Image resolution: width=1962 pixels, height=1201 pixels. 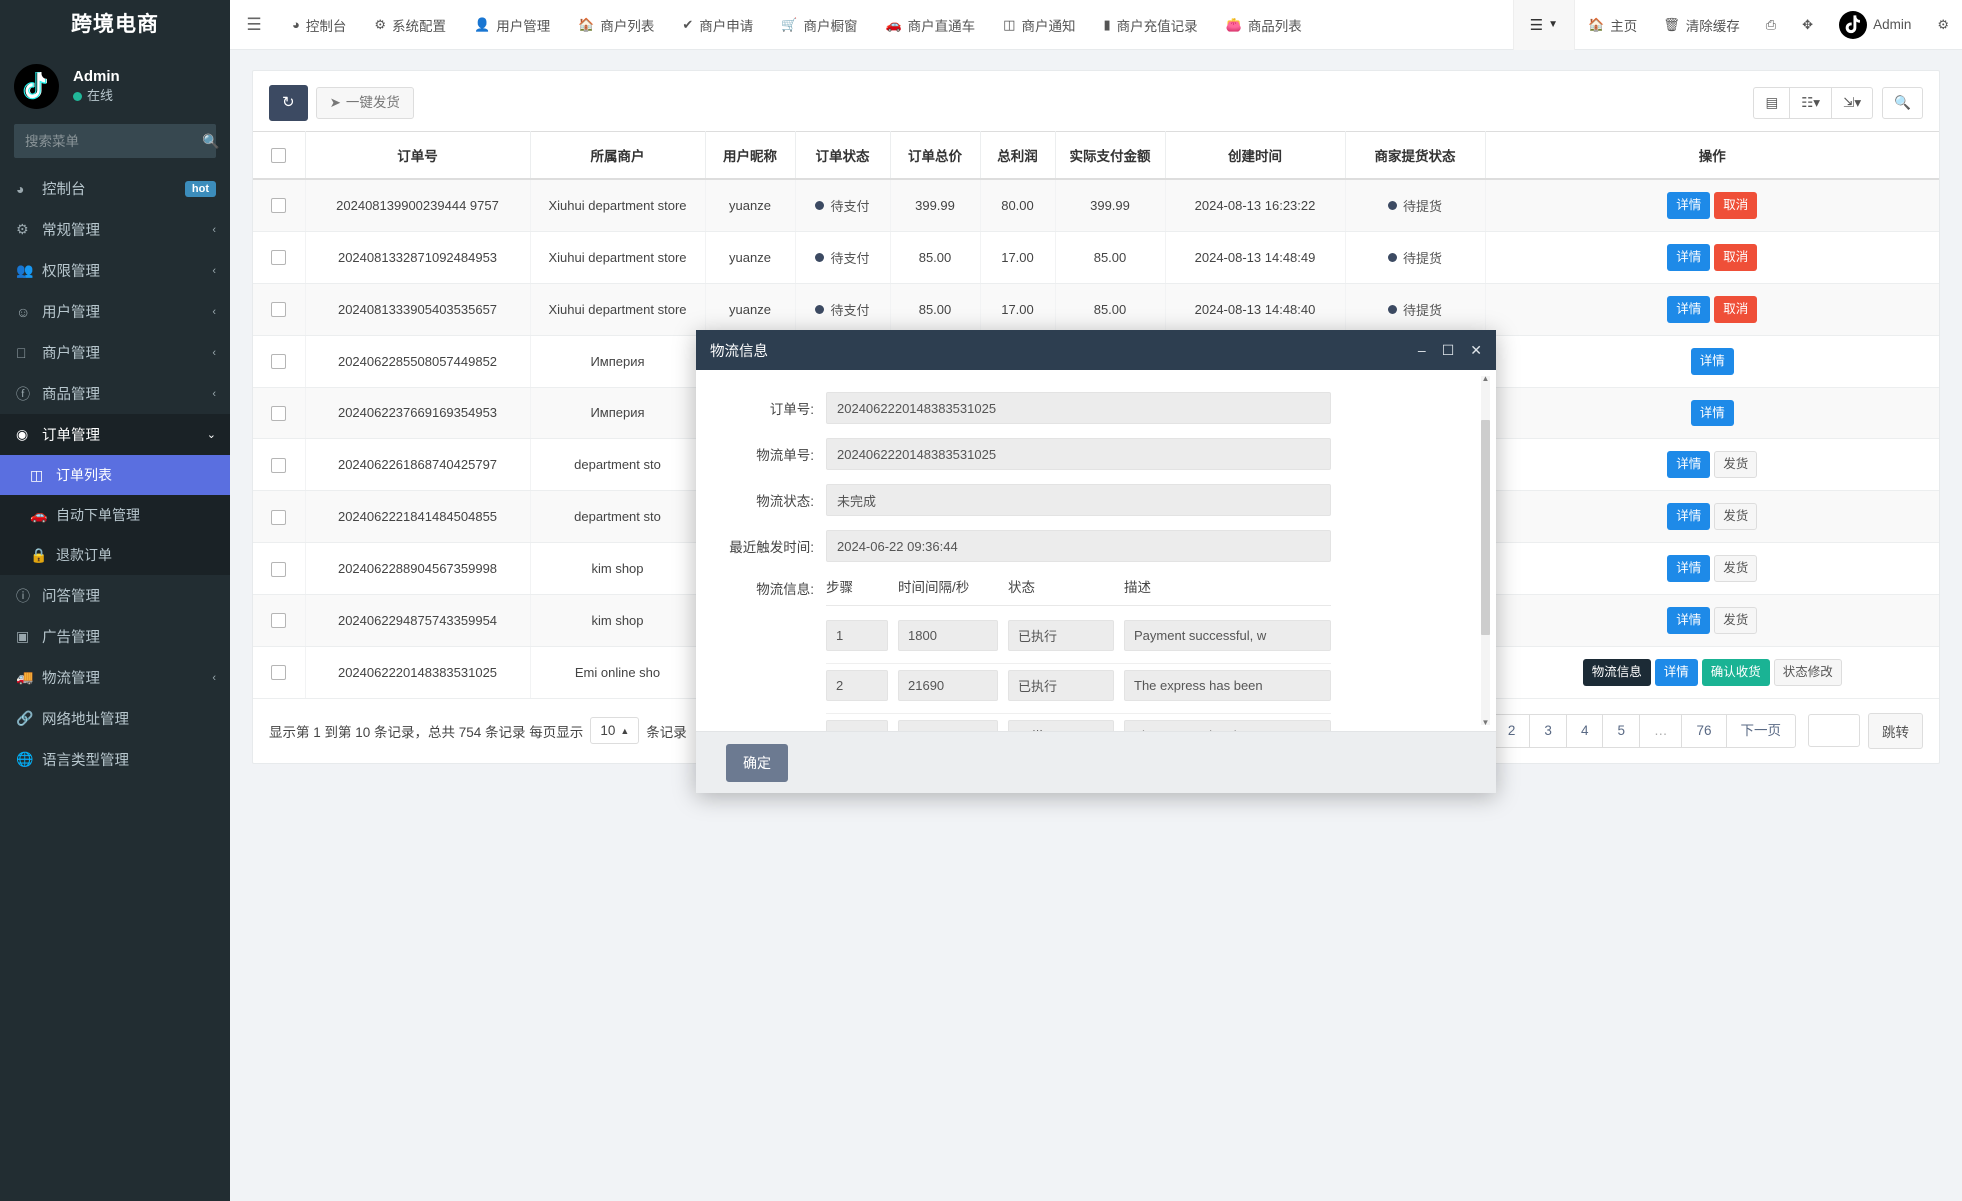 I want to click on sidebar-item-dashboard: ◕ 控制台 hot, so click(x=115, y=188).